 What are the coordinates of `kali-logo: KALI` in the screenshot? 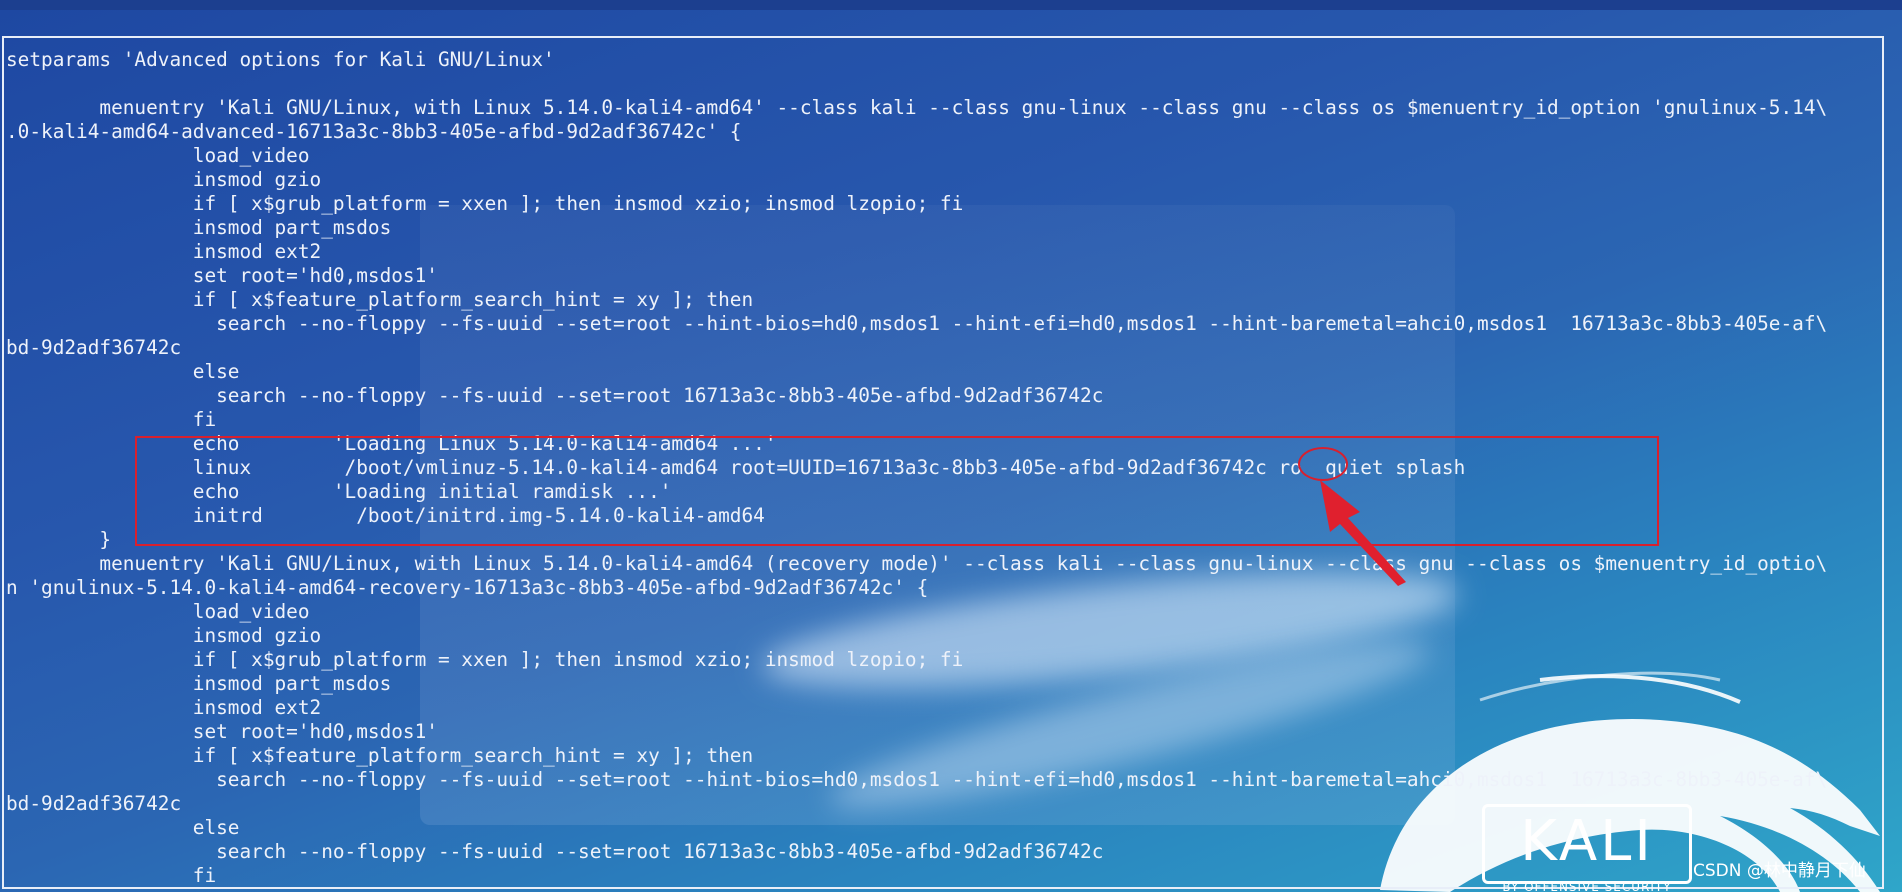 It's located at (1587, 844).